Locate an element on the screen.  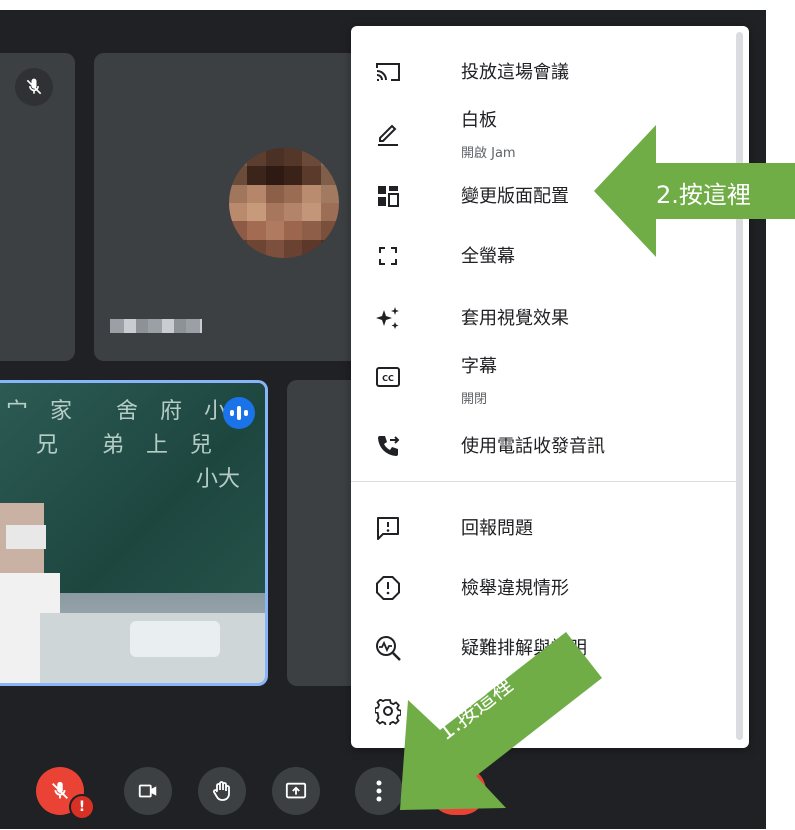
present-screen-button is located at coordinates (296, 791).